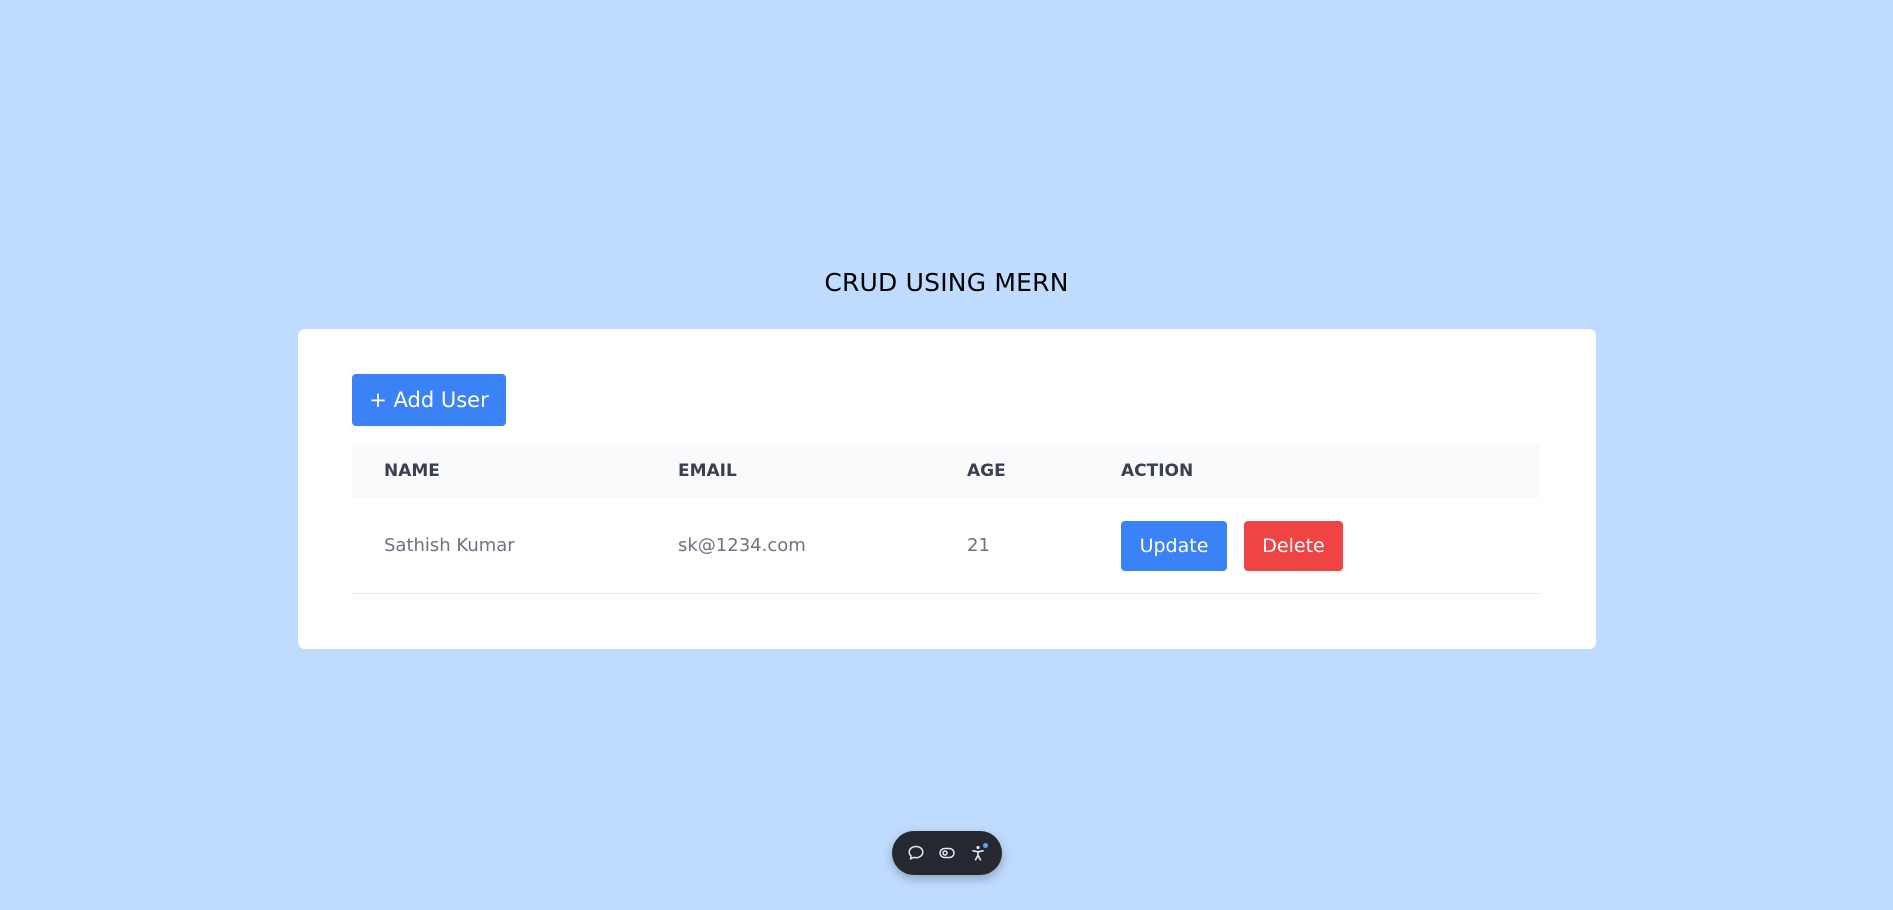 Image resolution: width=1893 pixels, height=910 pixels. I want to click on eye-toggle-icon, so click(947, 853).